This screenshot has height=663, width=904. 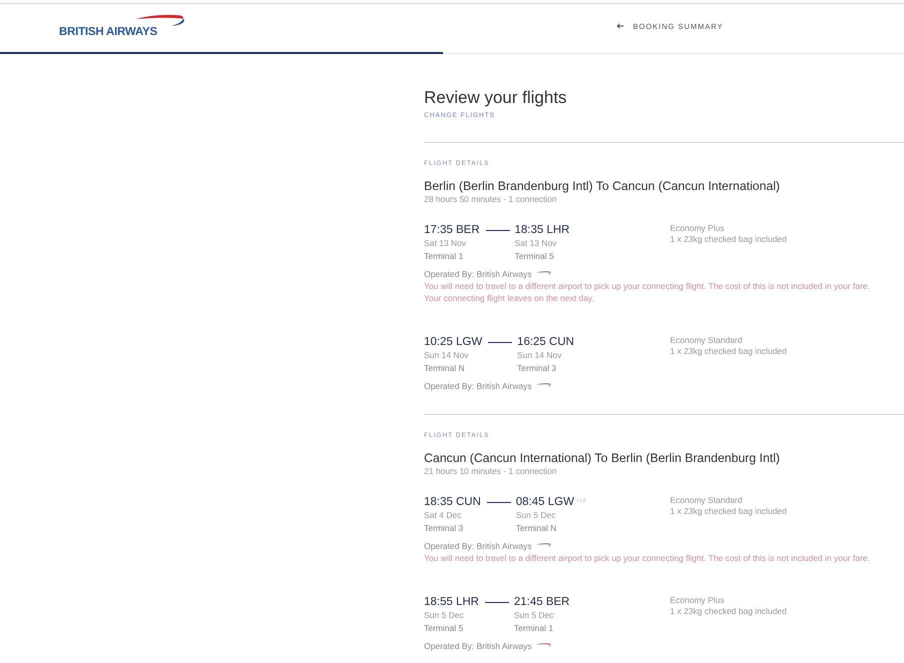 I want to click on page-title: Review your flights, so click(x=495, y=98).